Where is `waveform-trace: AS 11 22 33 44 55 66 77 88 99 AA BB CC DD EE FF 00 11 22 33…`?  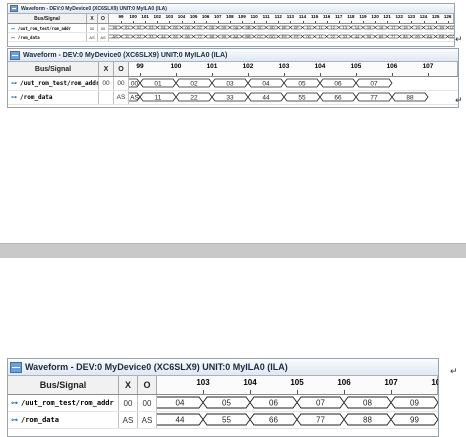 waveform-trace: AS 11 22 33 44 55 66 77 88 99 AA BB CC DD EE FF 00 11 22 33… is located at coordinates (281, 37).